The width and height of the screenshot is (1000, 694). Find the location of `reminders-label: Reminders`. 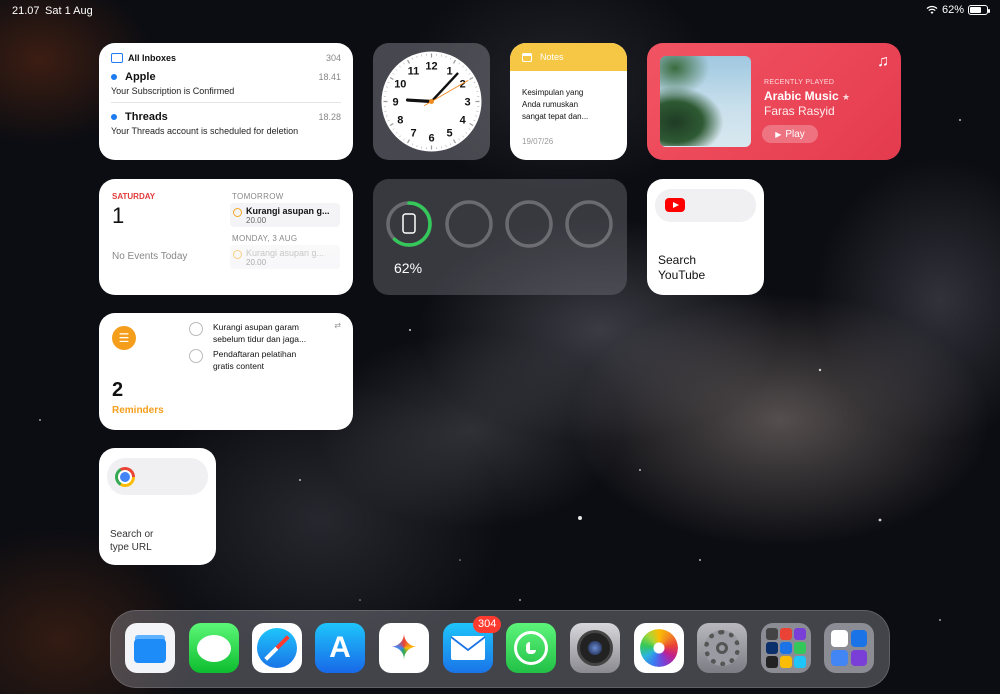

reminders-label: Reminders is located at coordinates (138, 410).